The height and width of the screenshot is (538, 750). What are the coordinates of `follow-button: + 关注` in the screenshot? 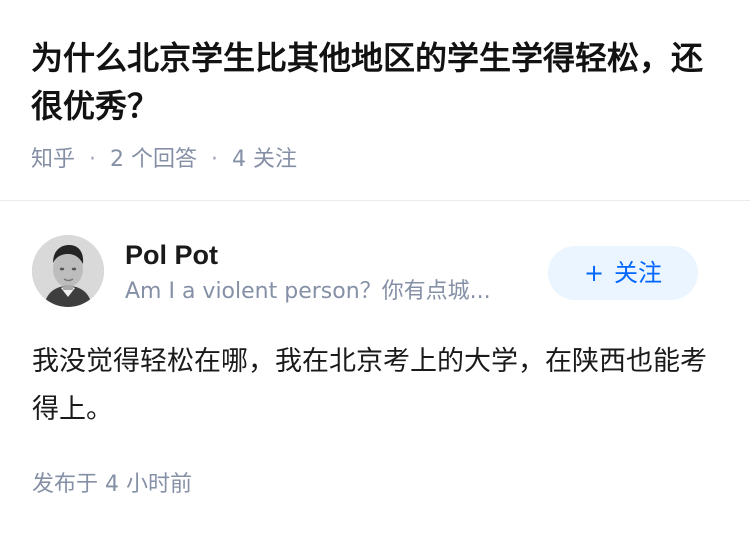 It's located at (623, 273).